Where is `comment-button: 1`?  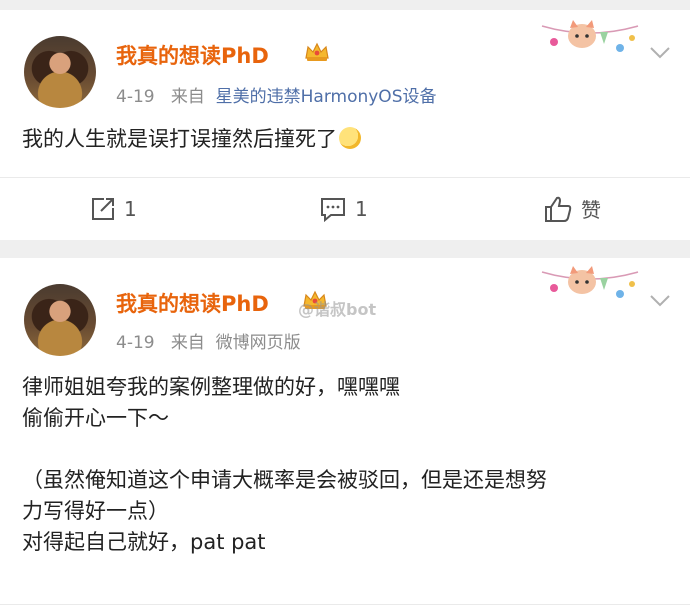
comment-button: 1 is located at coordinates (343, 209).